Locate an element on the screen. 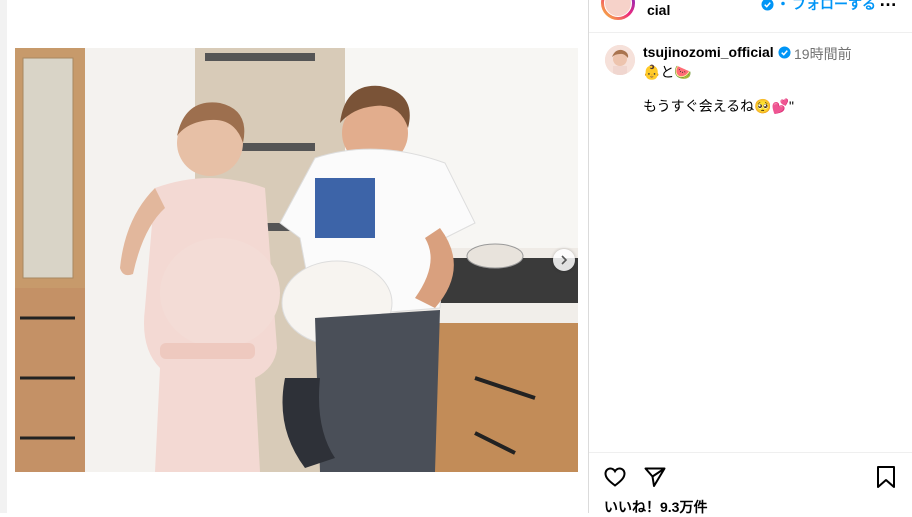 The image size is (912, 517). share-paper-plane-icon is located at coordinates (655, 477).